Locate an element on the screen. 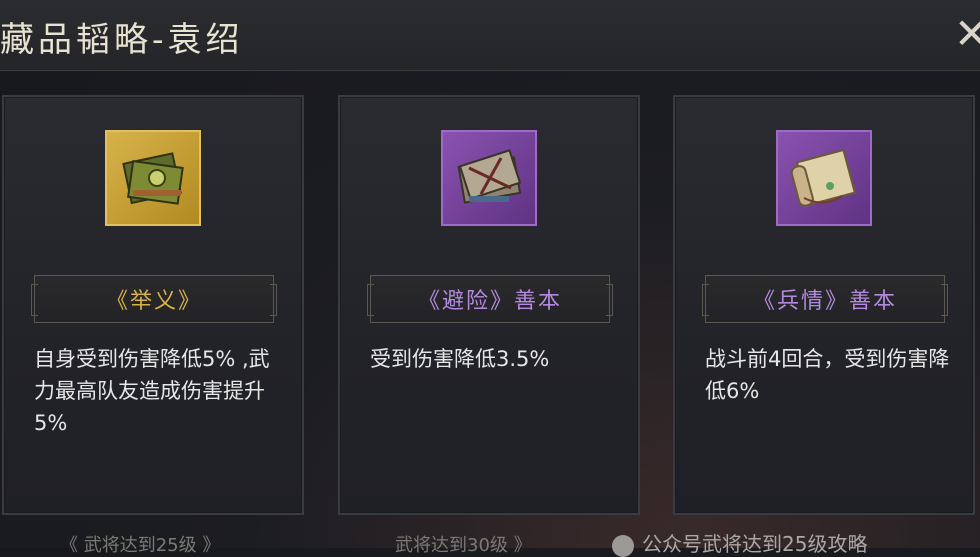  wechat-icon is located at coordinates (623, 545).